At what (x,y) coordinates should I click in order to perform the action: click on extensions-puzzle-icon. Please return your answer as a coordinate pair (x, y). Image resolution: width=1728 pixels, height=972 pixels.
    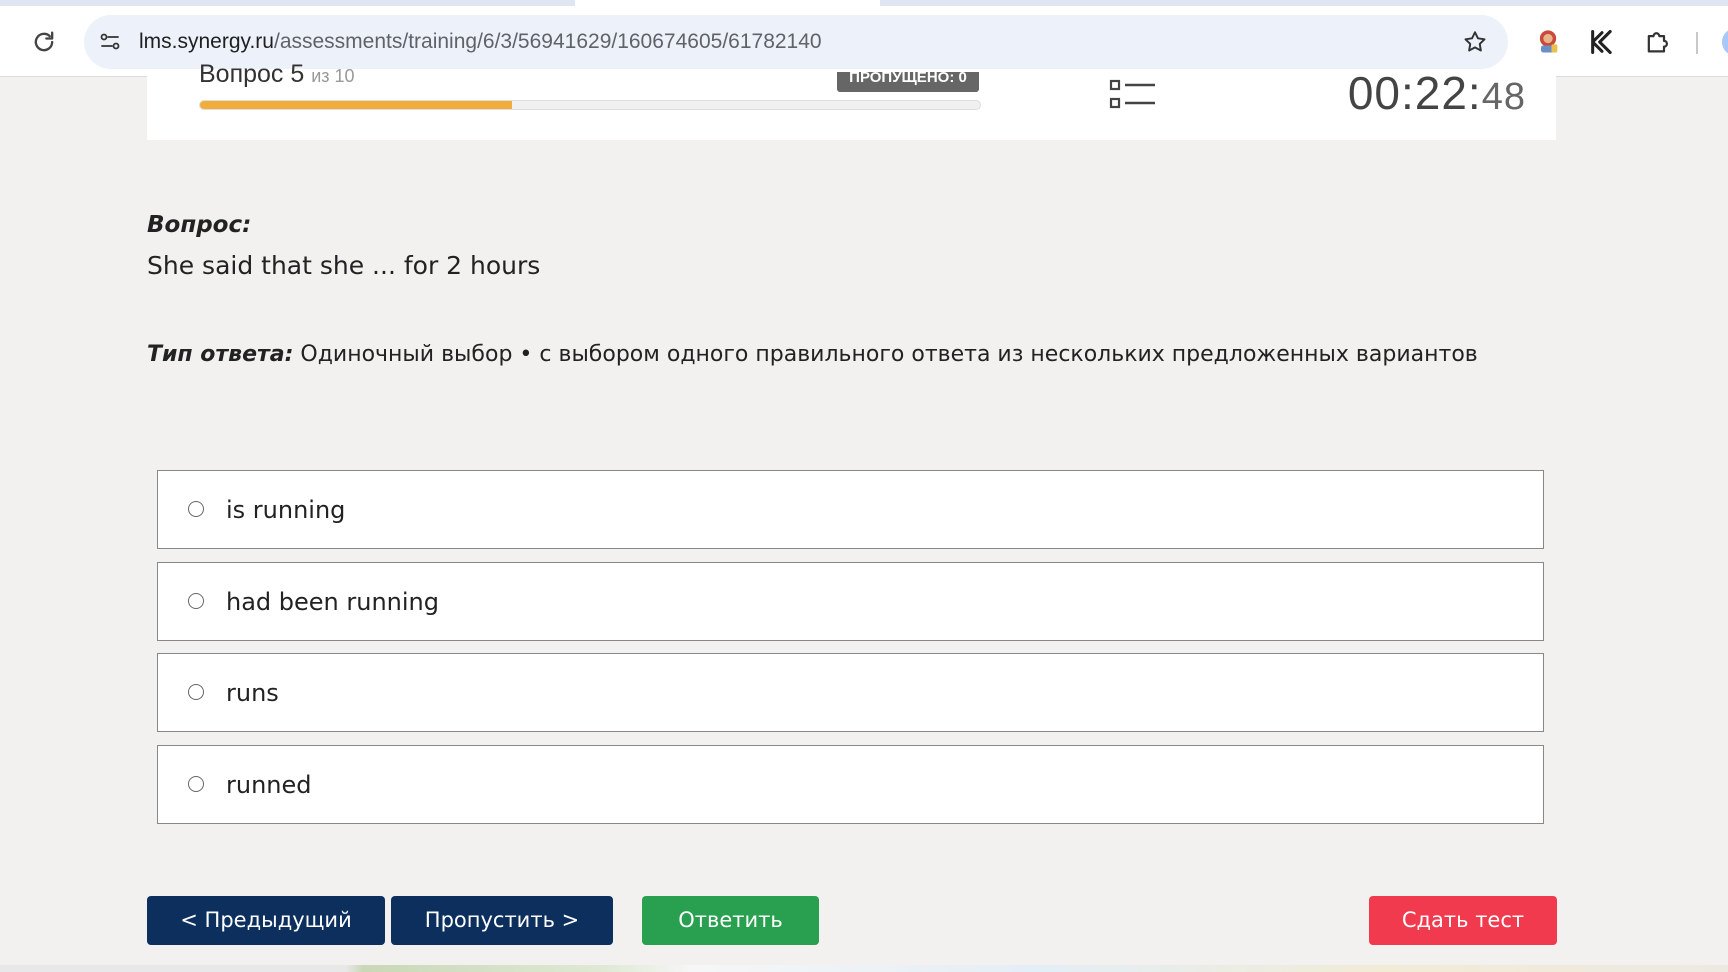
    Looking at the image, I should click on (1657, 42).